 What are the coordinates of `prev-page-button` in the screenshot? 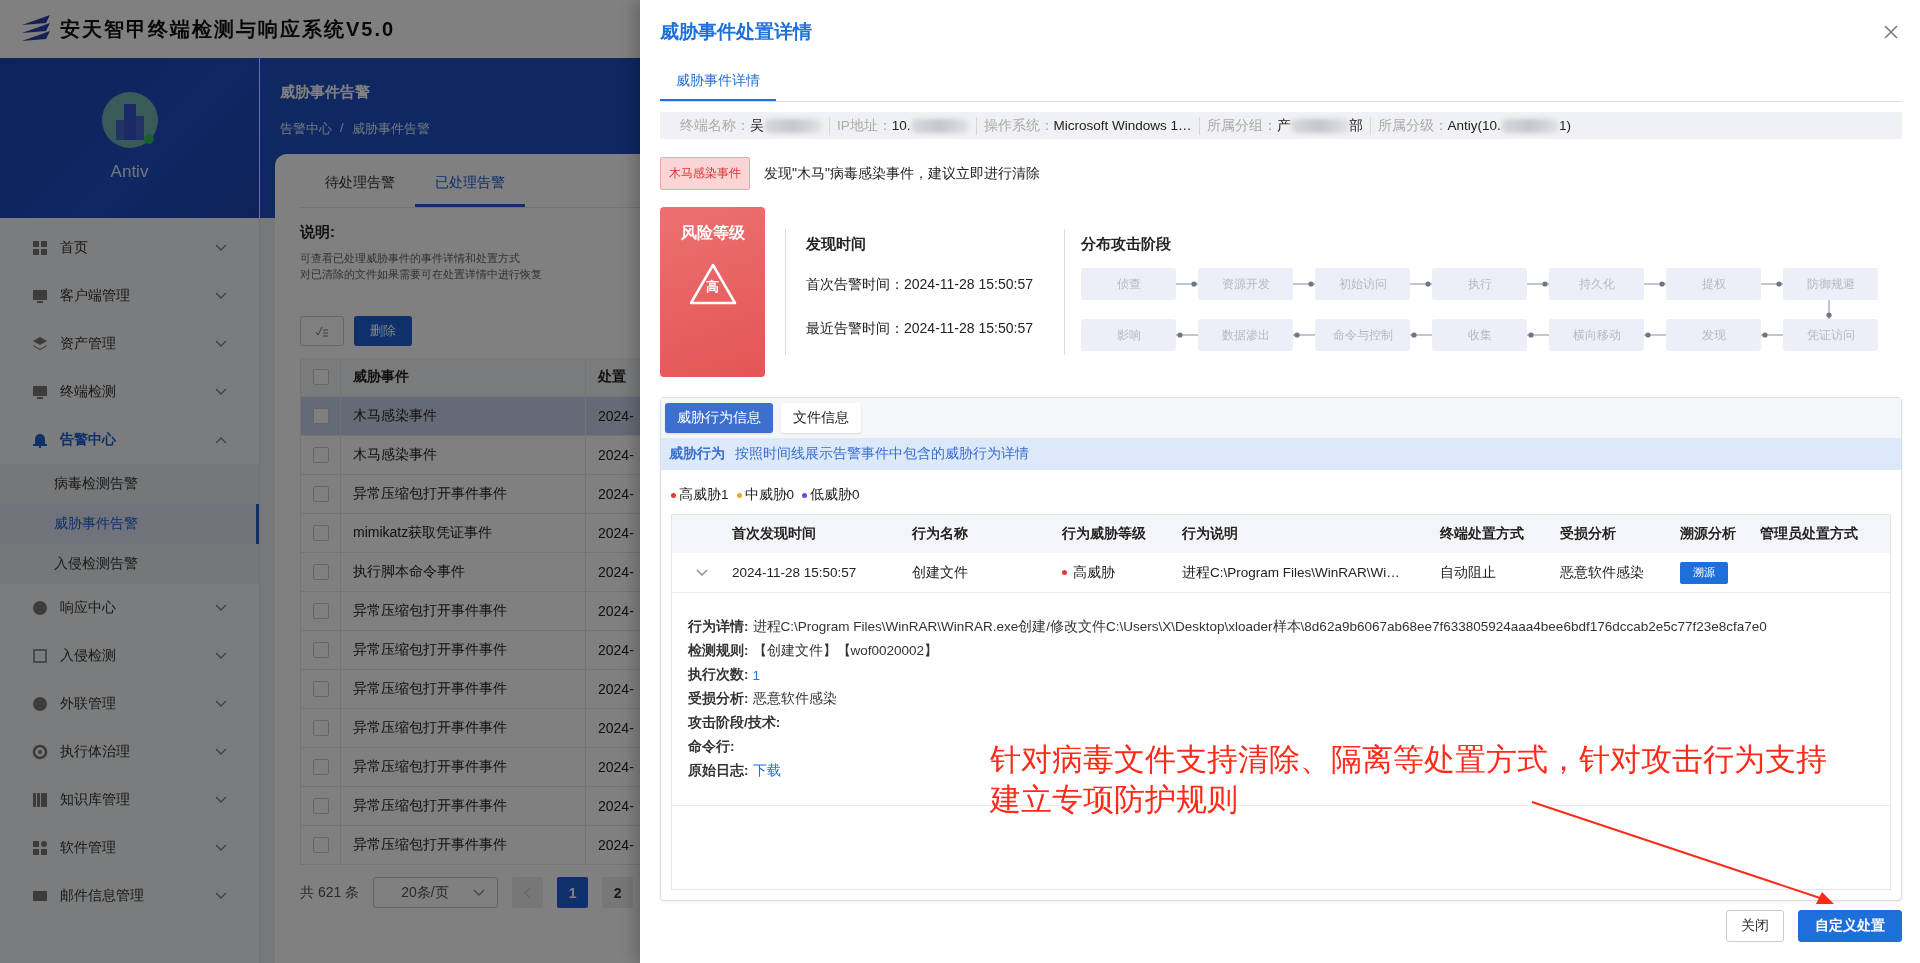 It's located at (528, 892).